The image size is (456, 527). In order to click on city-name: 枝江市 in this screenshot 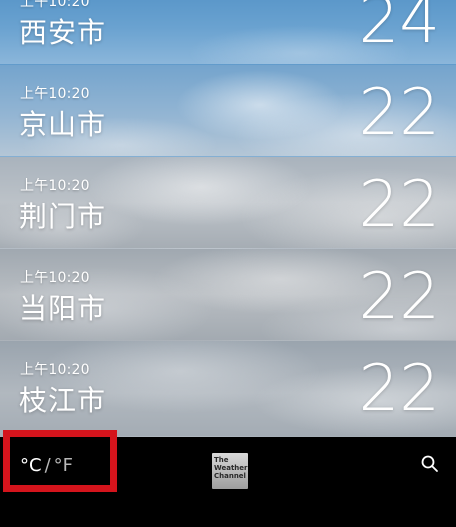, I will do `click(63, 400)`.